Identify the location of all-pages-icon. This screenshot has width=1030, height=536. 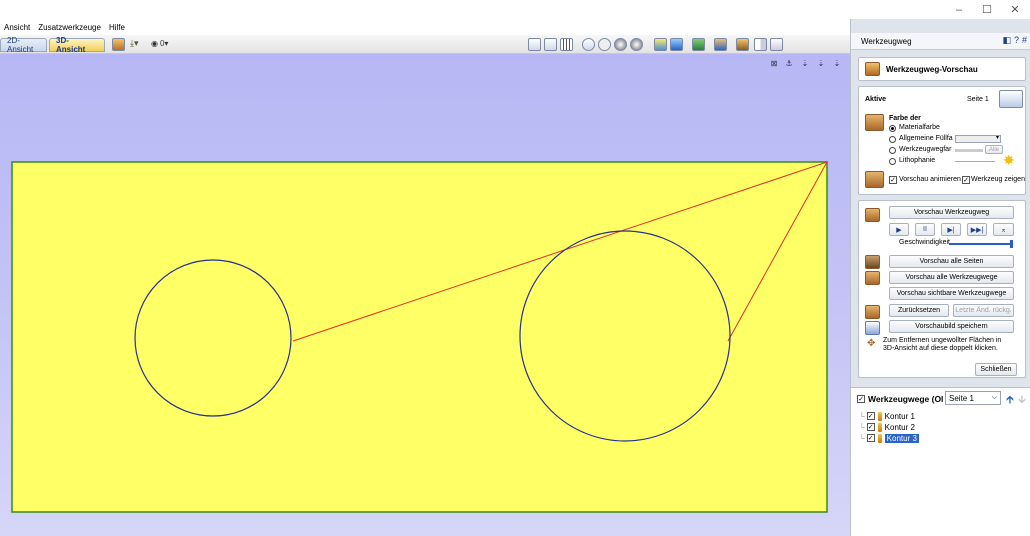
(872, 262).